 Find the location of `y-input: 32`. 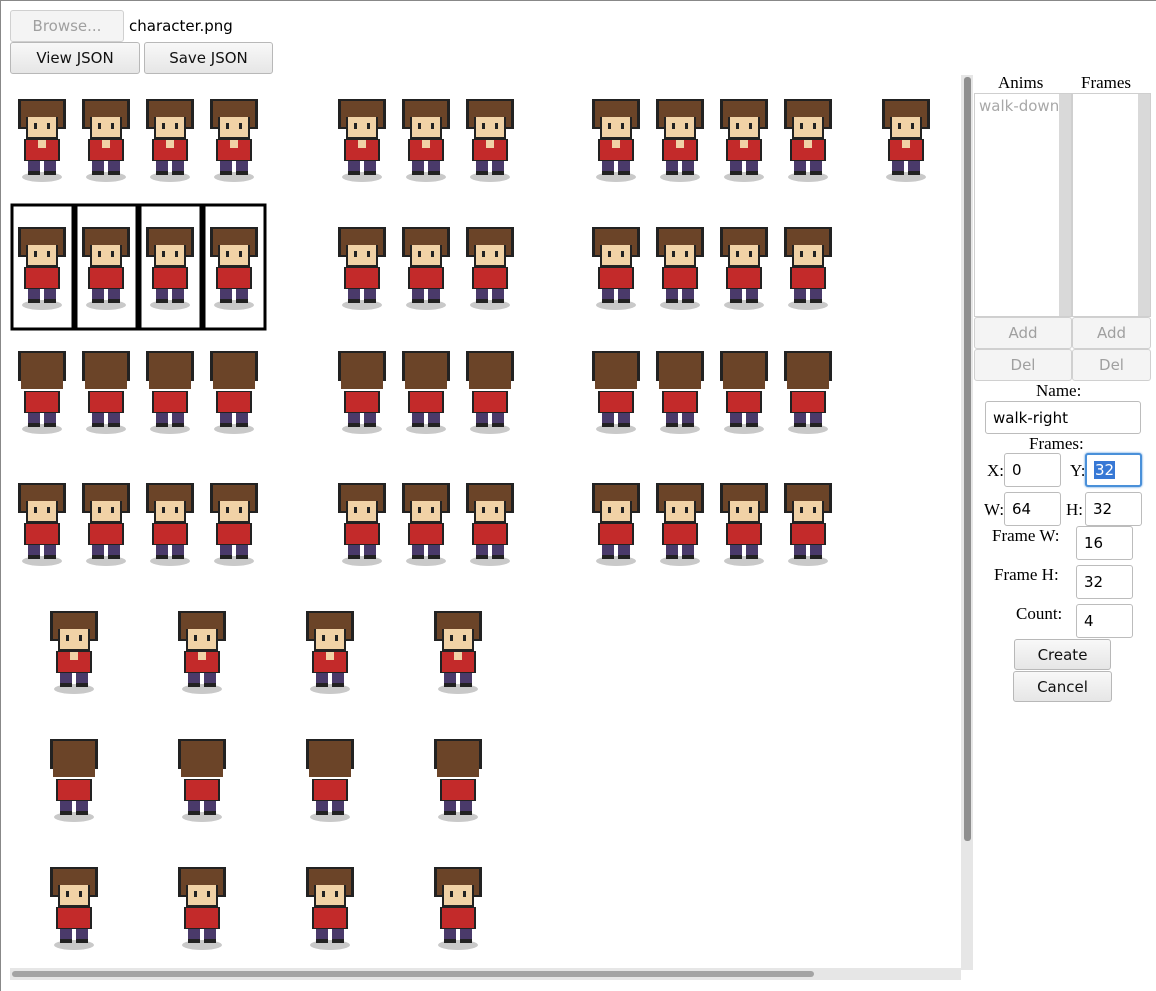

y-input: 32 is located at coordinates (1113, 470).